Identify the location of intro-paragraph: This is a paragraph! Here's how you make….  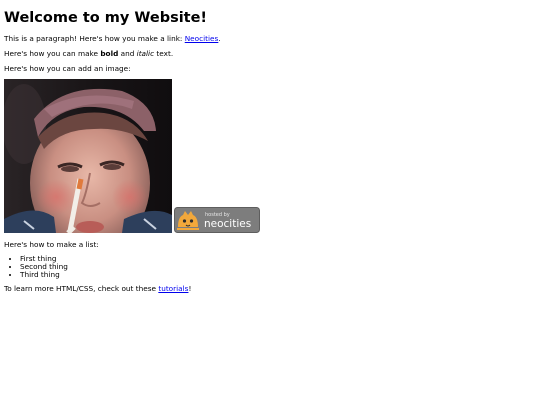
(270, 39).